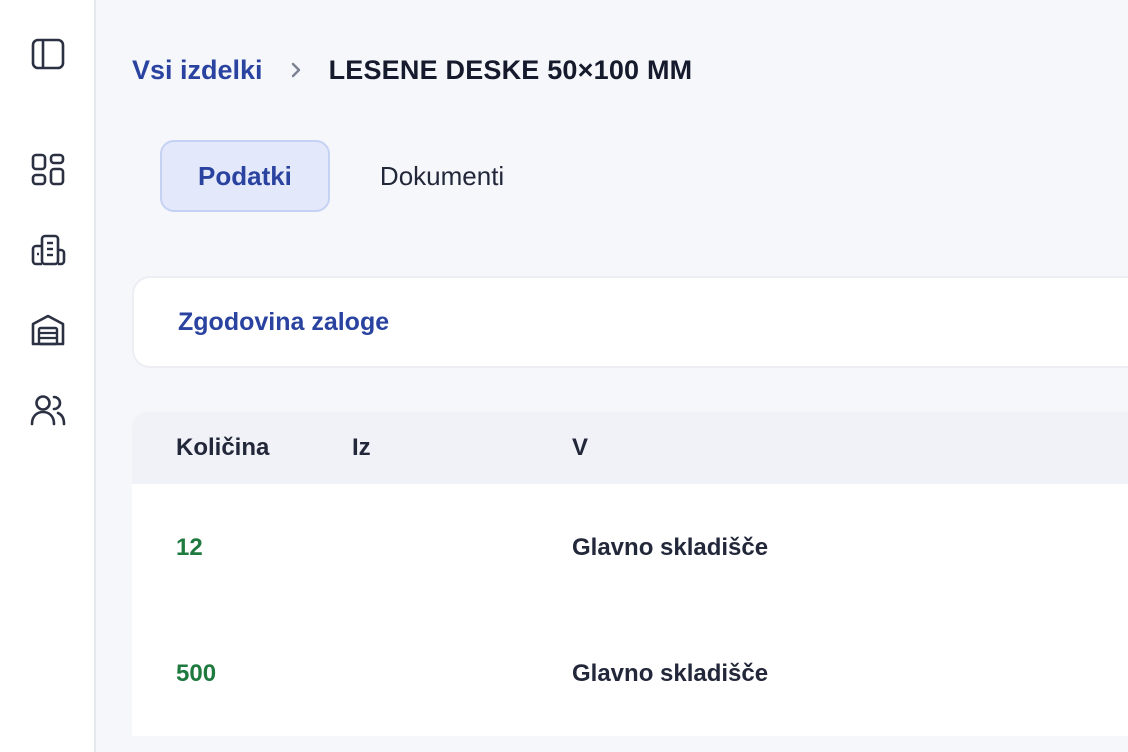 This screenshot has width=1128, height=752. I want to click on users-icon, so click(48, 410).